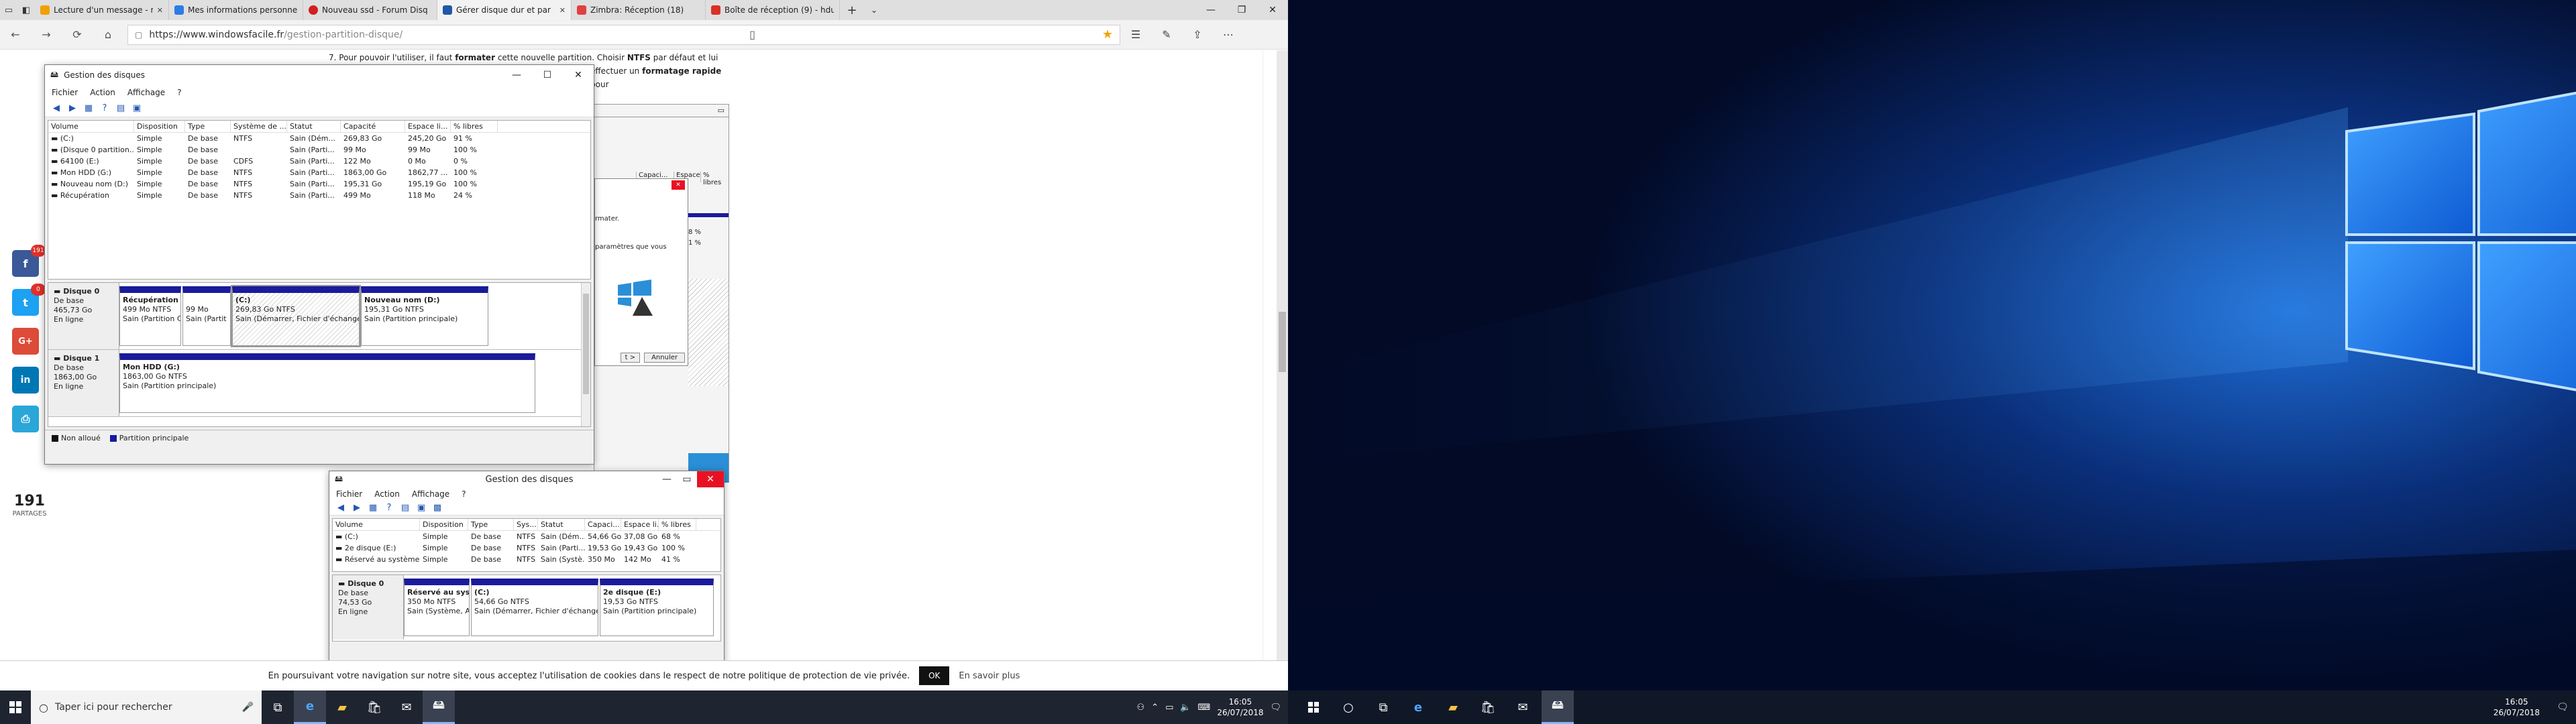  What do you see at coordinates (65, 92) in the screenshot?
I see `menu-fichier: Fichier` at bounding box center [65, 92].